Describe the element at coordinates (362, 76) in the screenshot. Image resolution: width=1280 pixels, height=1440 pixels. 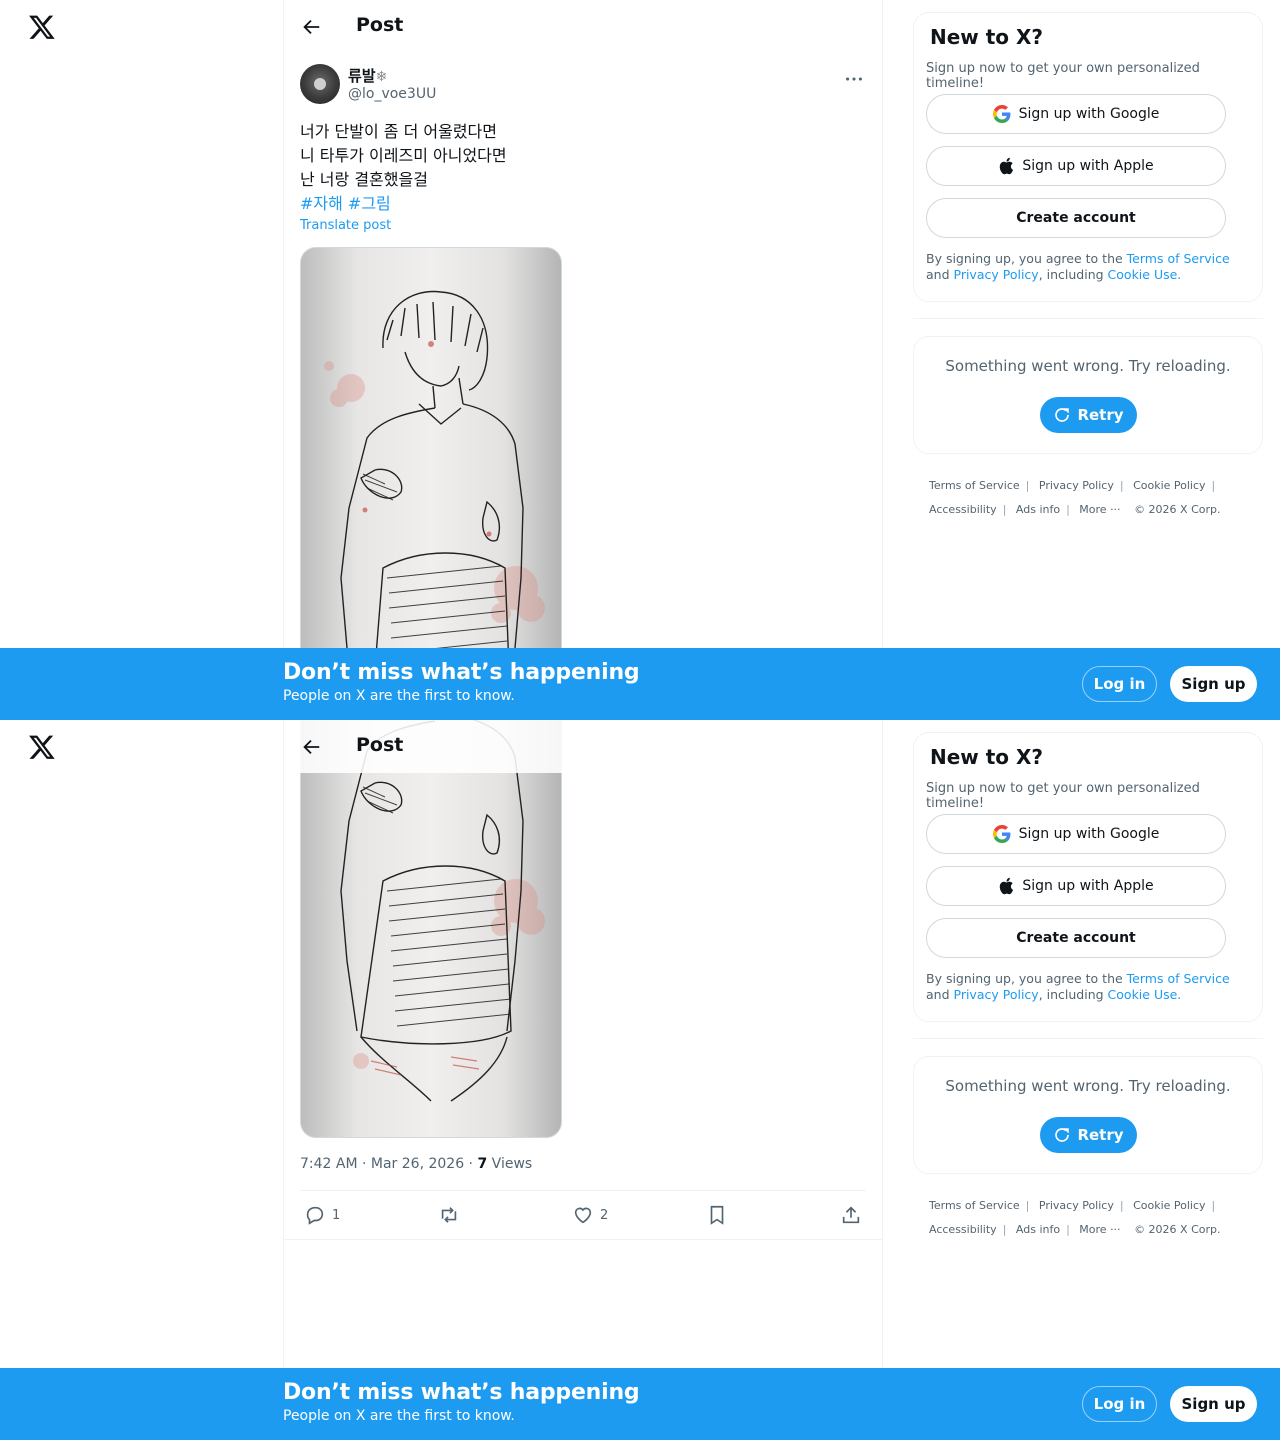
I see `author-name-text: 류발` at that location.